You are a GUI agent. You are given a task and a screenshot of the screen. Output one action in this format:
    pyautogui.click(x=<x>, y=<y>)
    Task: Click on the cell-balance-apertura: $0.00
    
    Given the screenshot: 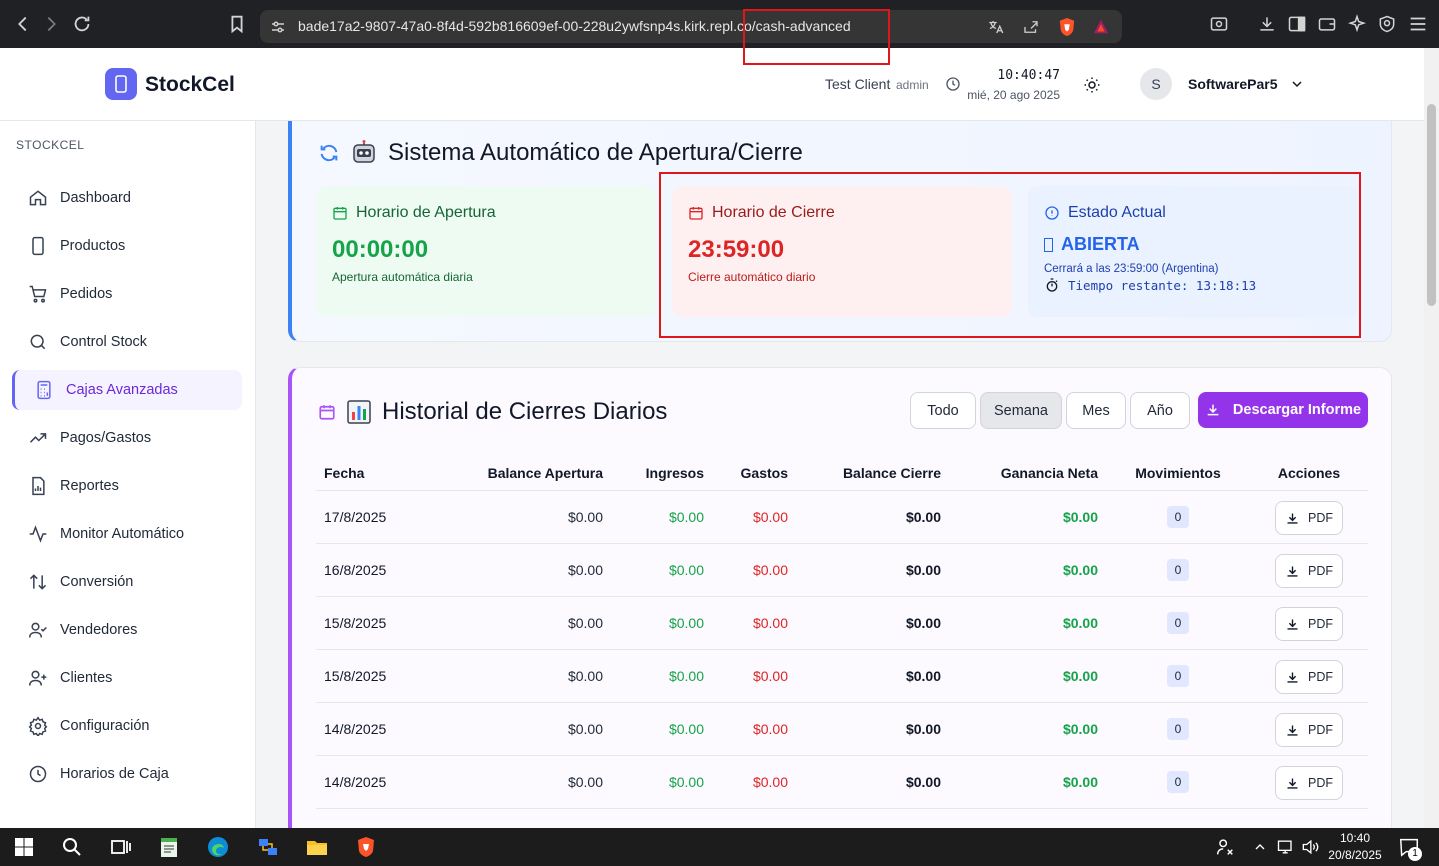 What is the action you would take?
    pyautogui.click(x=585, y=517)
    